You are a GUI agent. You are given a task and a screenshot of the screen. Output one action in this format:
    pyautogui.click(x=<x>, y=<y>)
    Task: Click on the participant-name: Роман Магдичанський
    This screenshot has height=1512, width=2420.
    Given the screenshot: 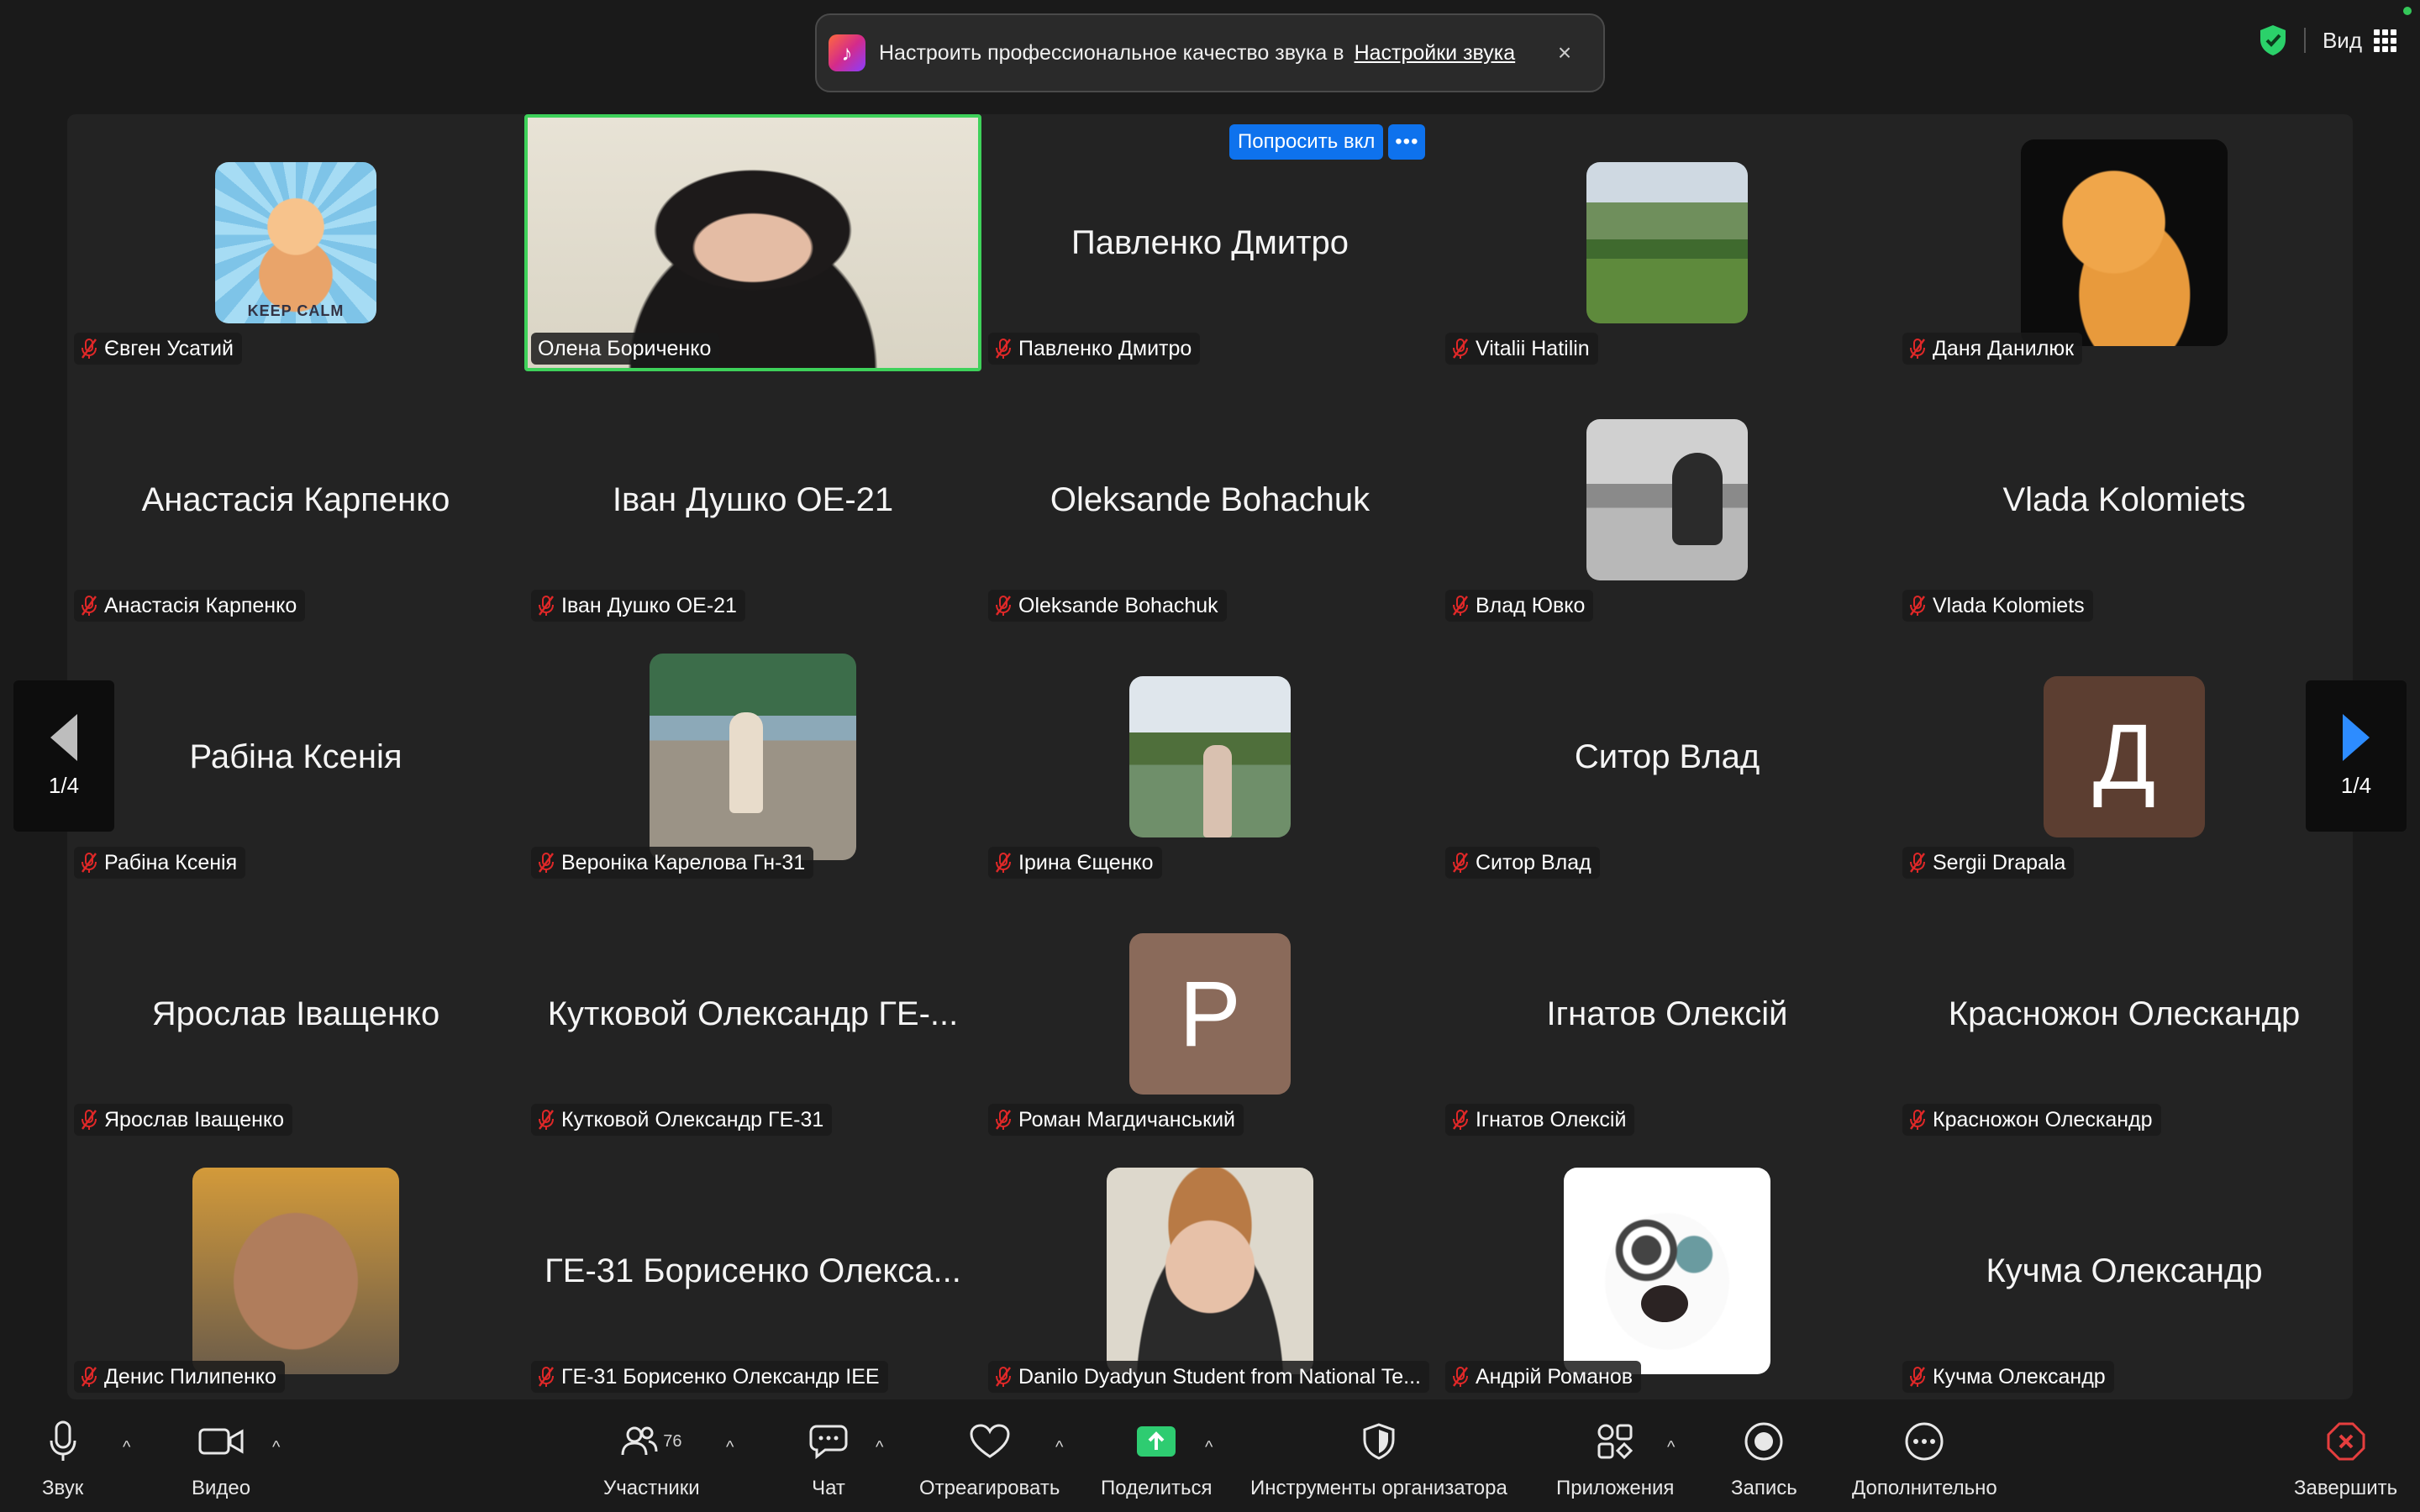 What is the action you would take?
    pyautogui.click(x=1127, y=1119)
    